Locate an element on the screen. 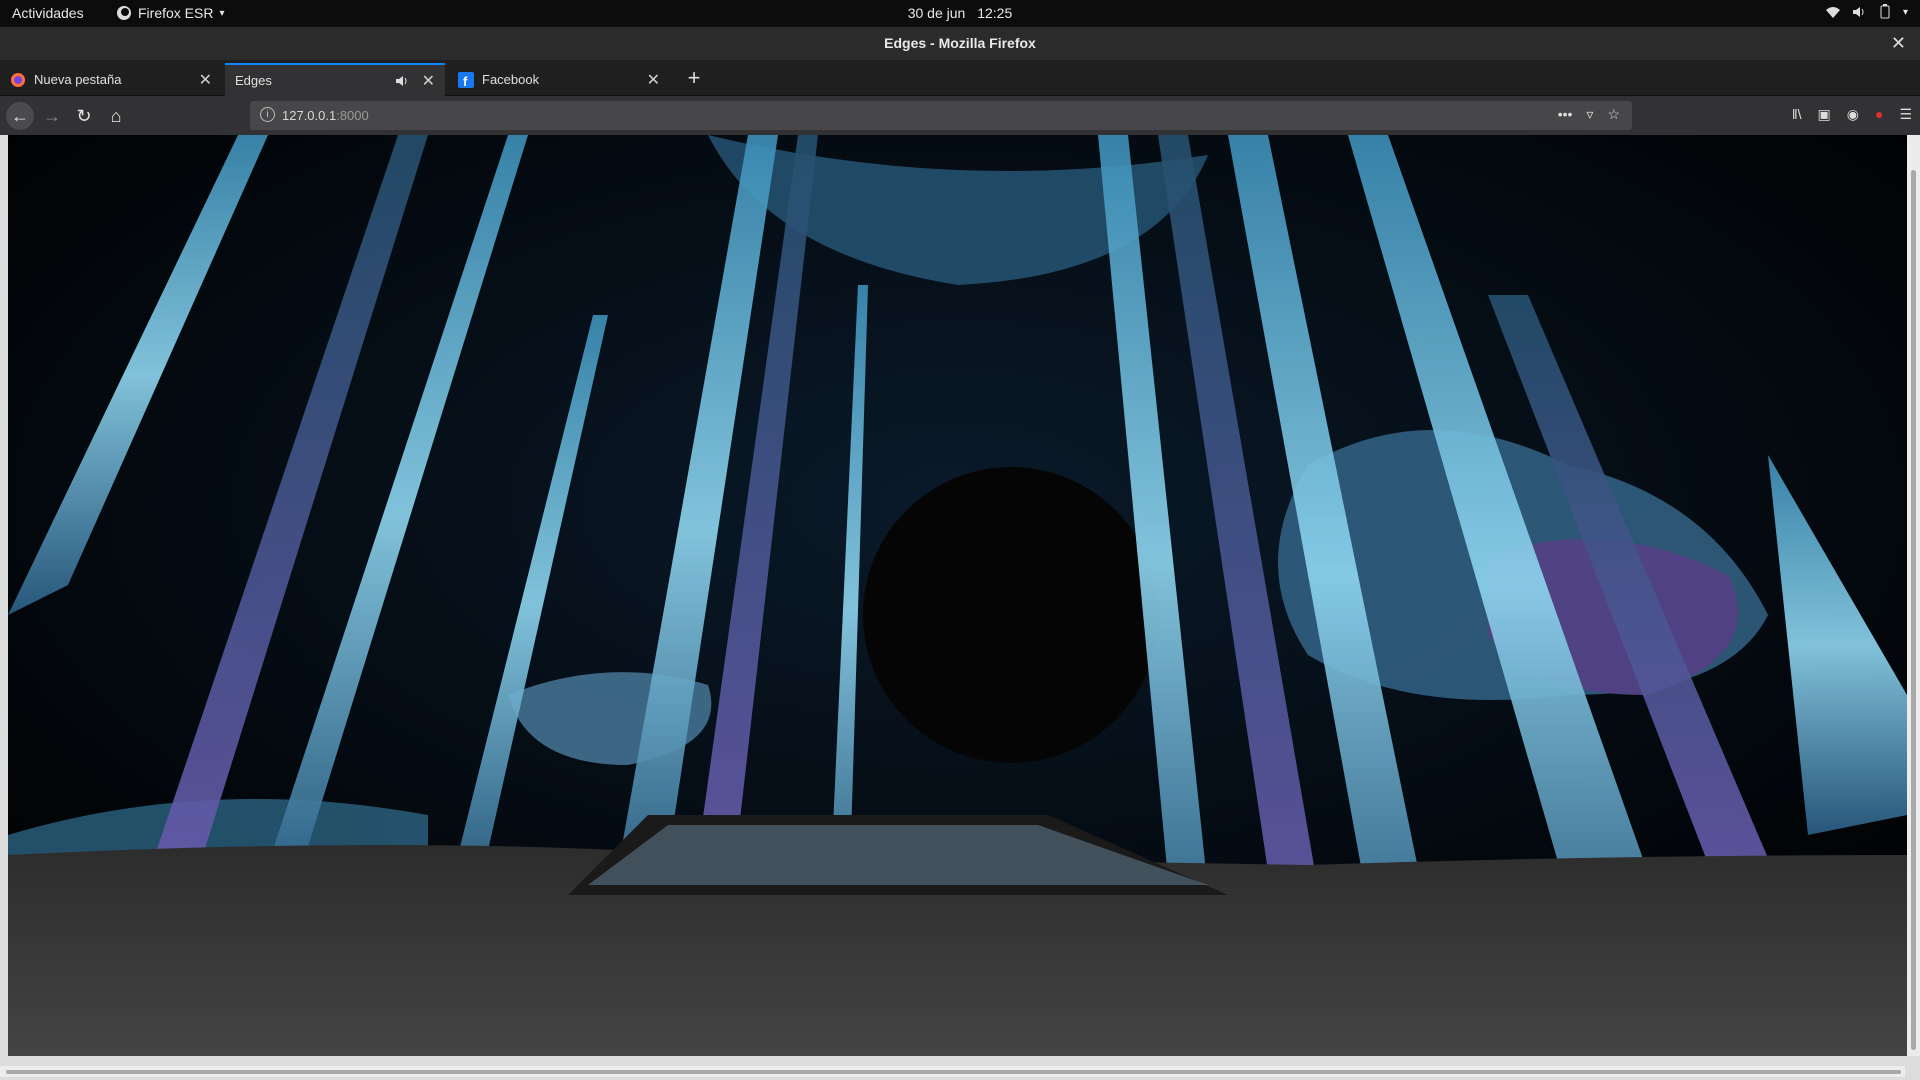 Image resolution: width=1920 pixels, height=1080 pixels. site-info-icon: i is located at coordinates (267, 114).